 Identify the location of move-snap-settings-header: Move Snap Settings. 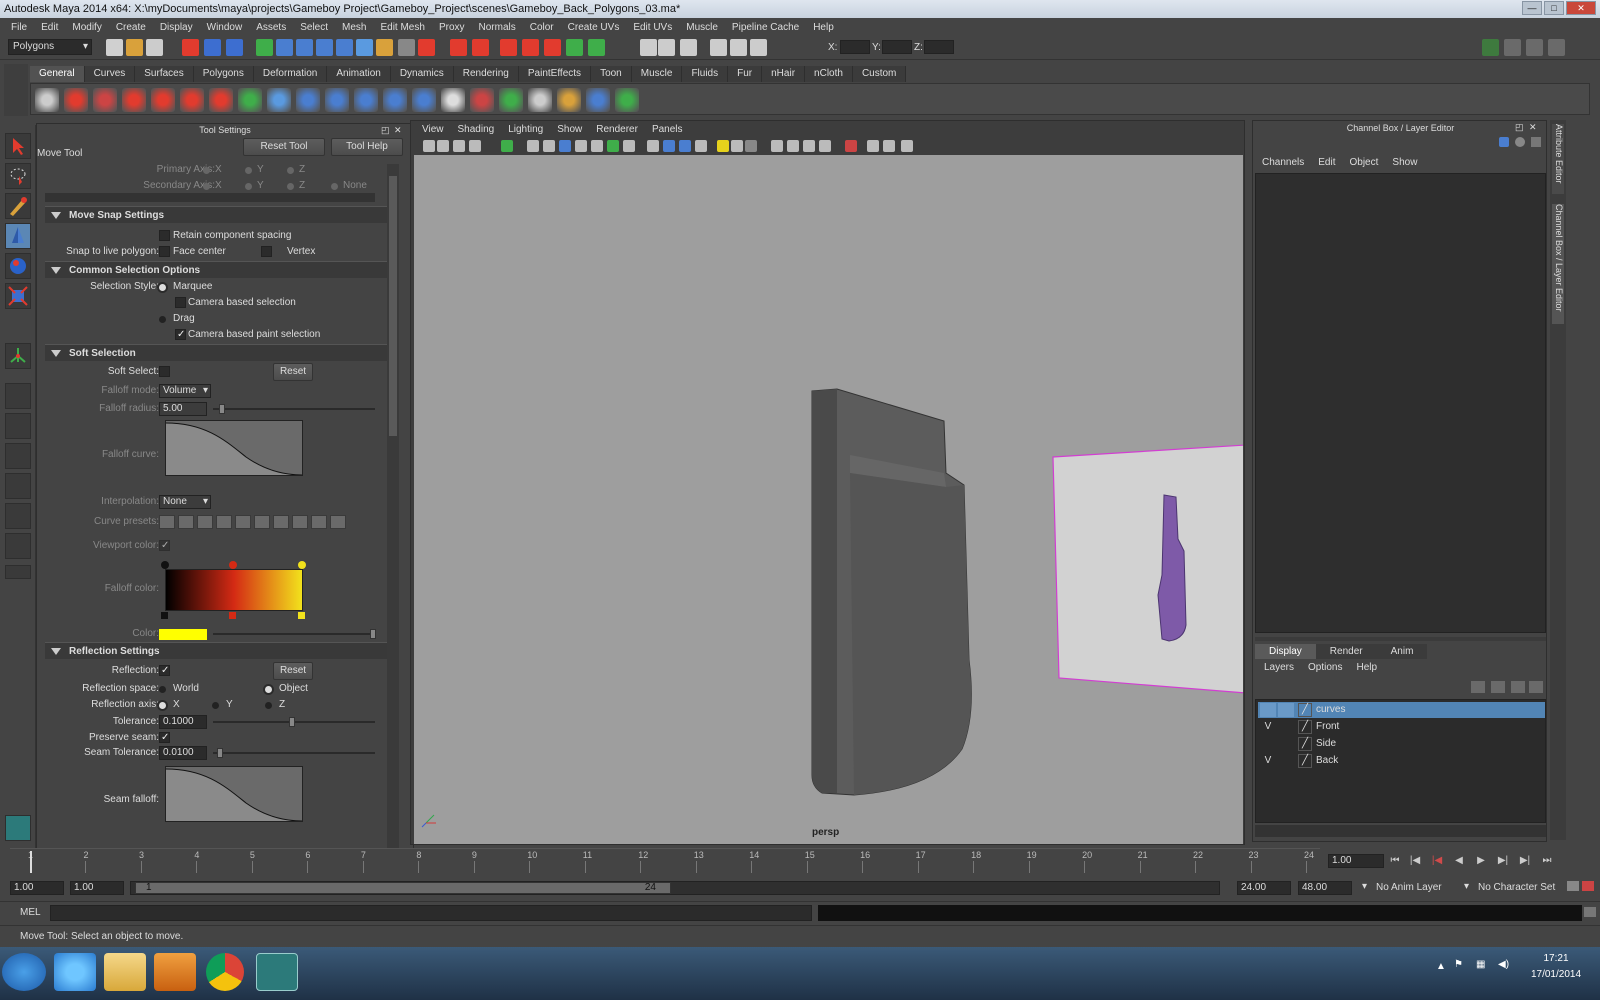
(220, 214).